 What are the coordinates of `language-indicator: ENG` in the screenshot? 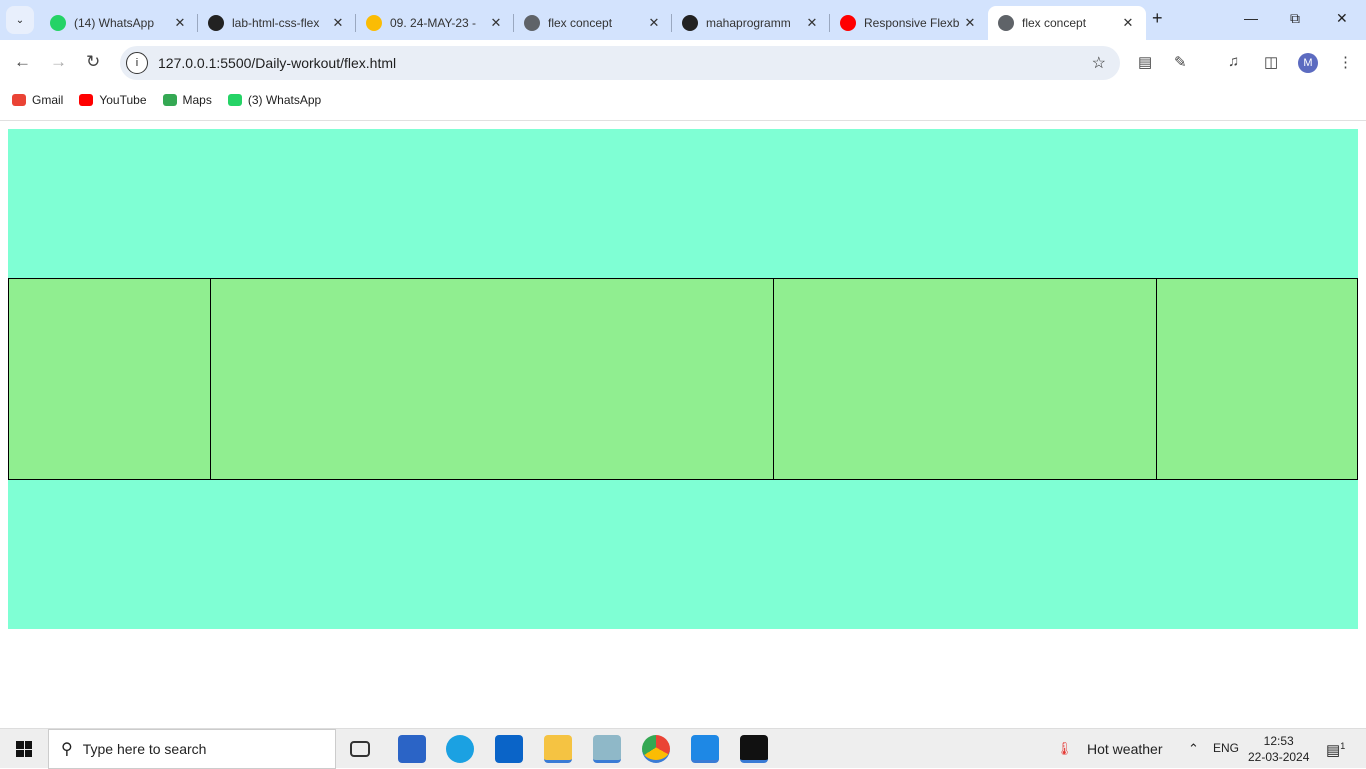 It's located at (1226, 748).